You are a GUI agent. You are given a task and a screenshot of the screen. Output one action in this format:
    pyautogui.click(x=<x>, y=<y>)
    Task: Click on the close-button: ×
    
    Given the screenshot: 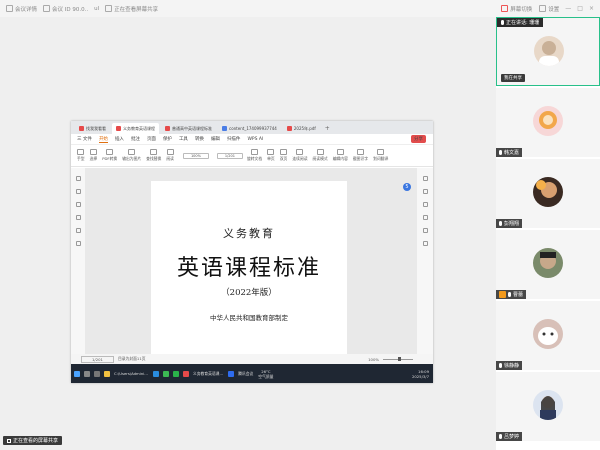 What is the action you would take?
    pyautogui.click(x=591, y=8)
    